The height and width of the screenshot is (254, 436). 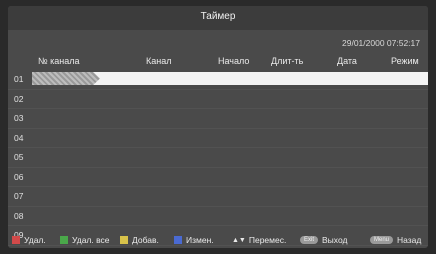 I want to click on legend-exit: Exit Выход, so click(x=323, y=240).